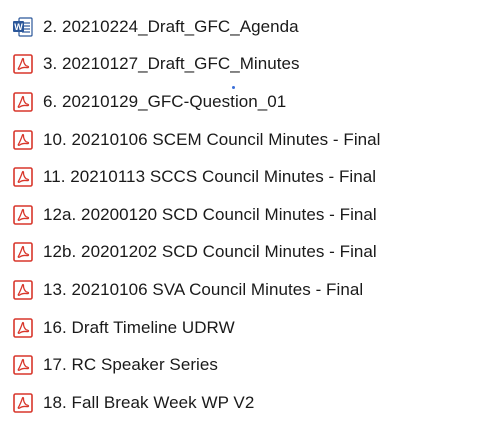 The width and height of the screenshot is (479, 433). What do you see at coordinates (171, 64) in the screenshot?
I see `file-name: 3. 20210127_Draft_GFC_Minutes` at bounding box center [171, 64].